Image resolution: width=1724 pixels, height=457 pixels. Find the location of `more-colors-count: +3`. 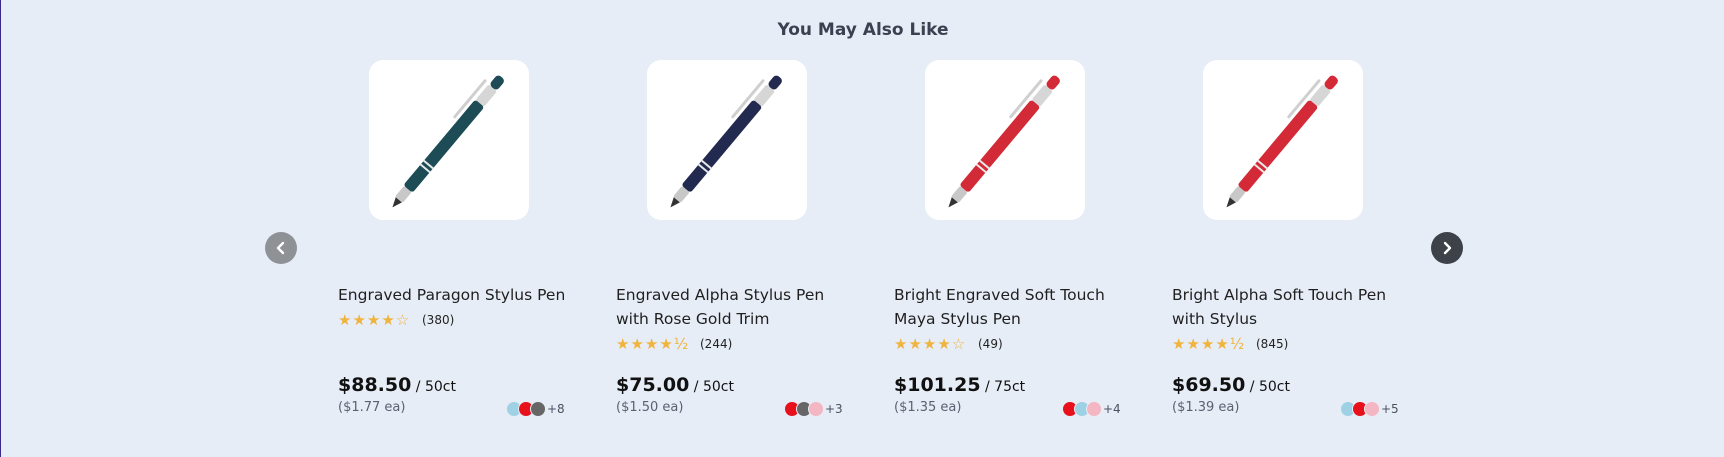

more-colors-count: +3 is located at coordinates (834, 409).